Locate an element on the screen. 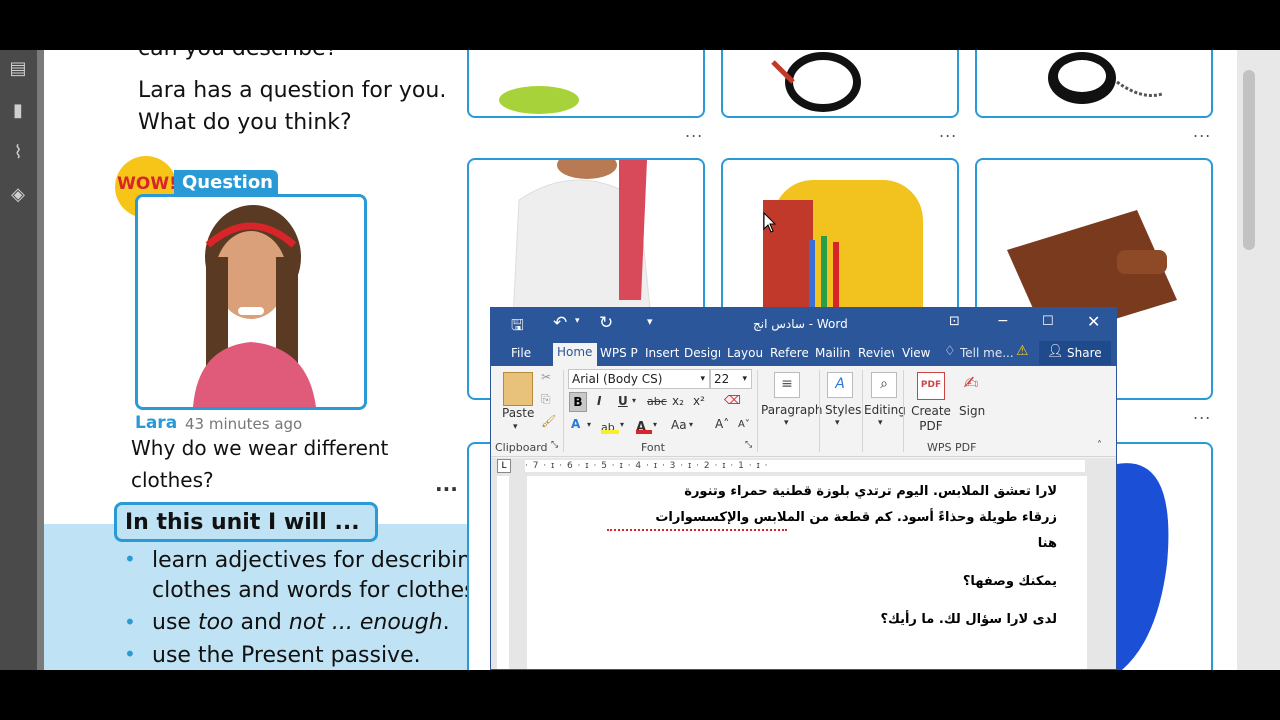 Image resolution: width=1280 pixels, height=720 pixels. shrink-font-icon: A˅ is located at coordinates (744, 424).